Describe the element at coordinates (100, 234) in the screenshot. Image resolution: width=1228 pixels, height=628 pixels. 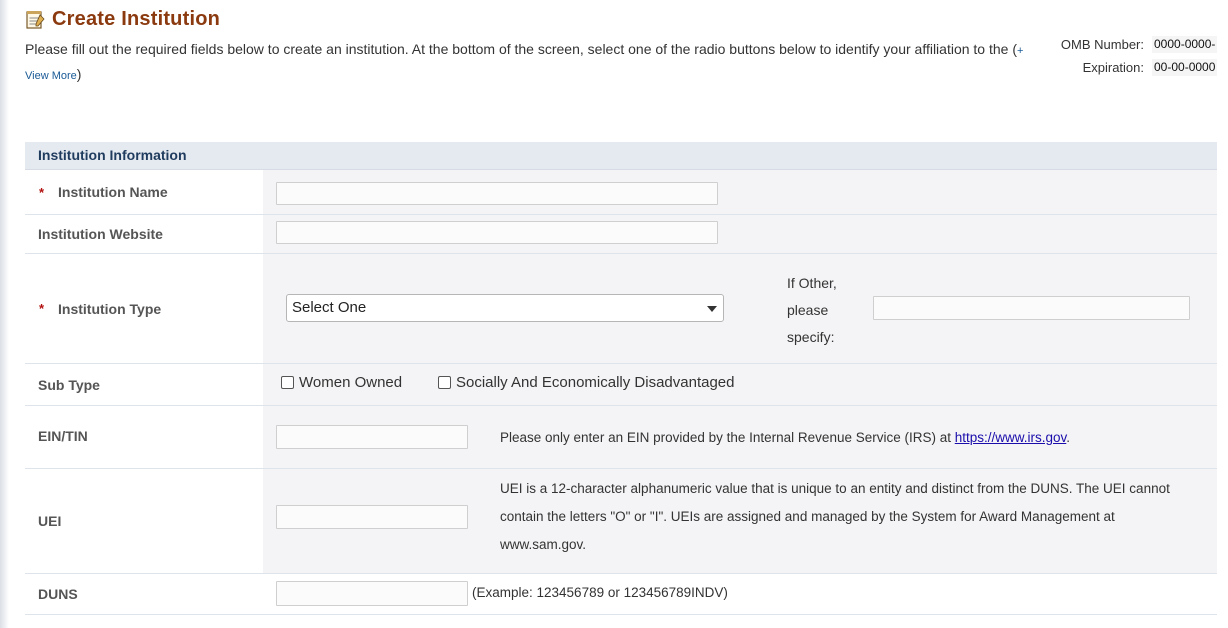
I see `institution-website-label: Institution Website` at that location.